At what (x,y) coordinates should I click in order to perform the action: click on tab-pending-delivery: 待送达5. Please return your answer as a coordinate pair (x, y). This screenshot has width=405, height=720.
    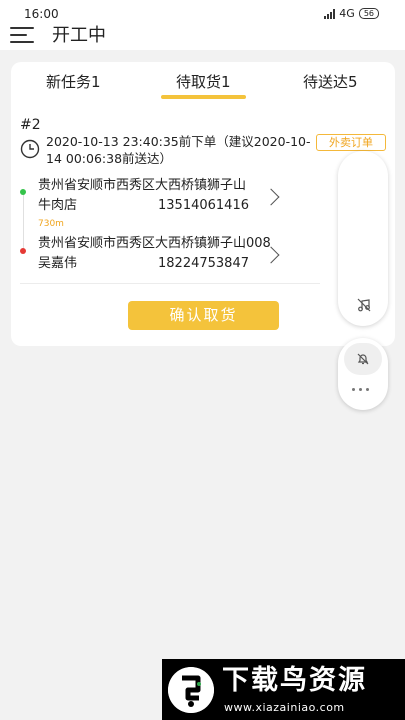
    Looking at the image, I should click on (330, 82).